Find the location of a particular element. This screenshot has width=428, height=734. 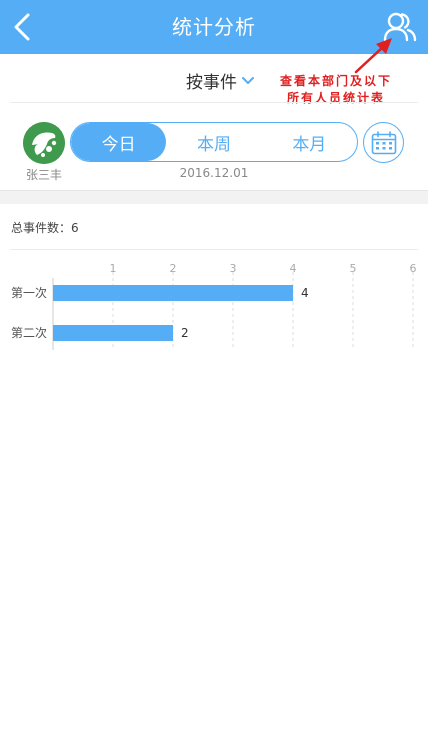

back-button is located at coordinates (22, 27).